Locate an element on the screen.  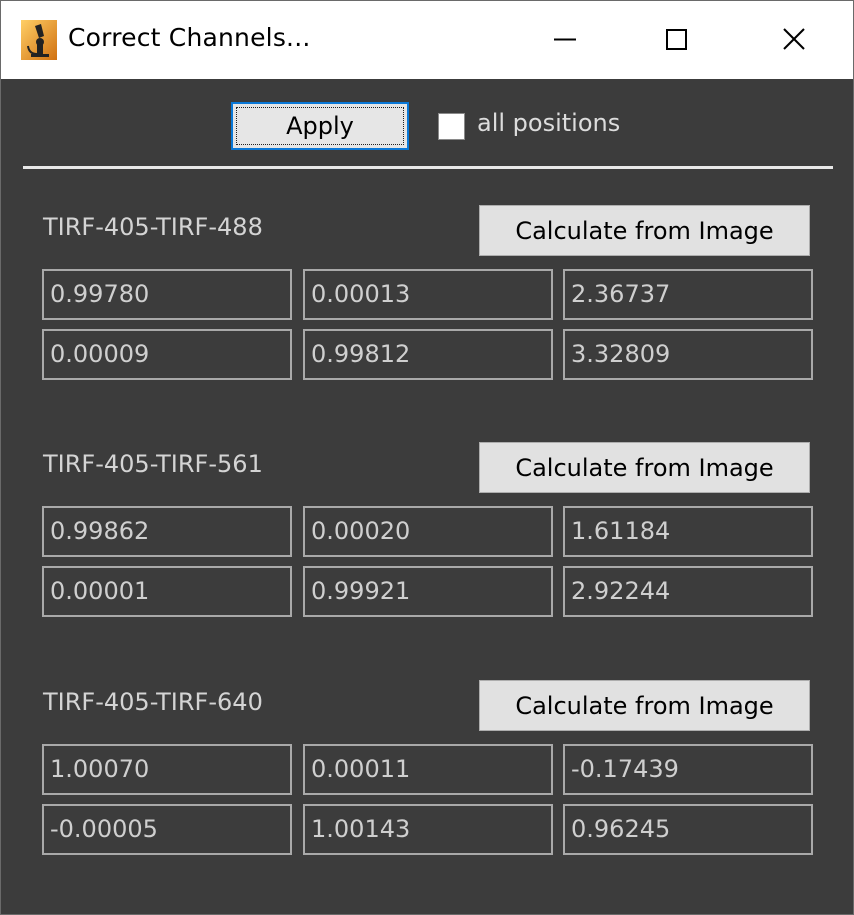
separator-line is located at coordinates (428, 167).